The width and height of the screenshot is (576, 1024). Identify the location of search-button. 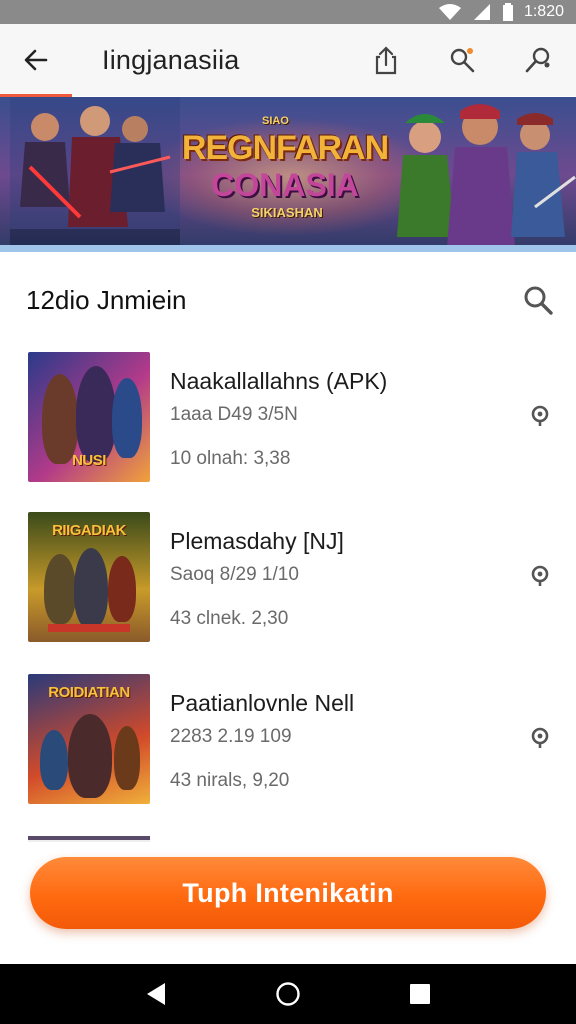
(462, 60).